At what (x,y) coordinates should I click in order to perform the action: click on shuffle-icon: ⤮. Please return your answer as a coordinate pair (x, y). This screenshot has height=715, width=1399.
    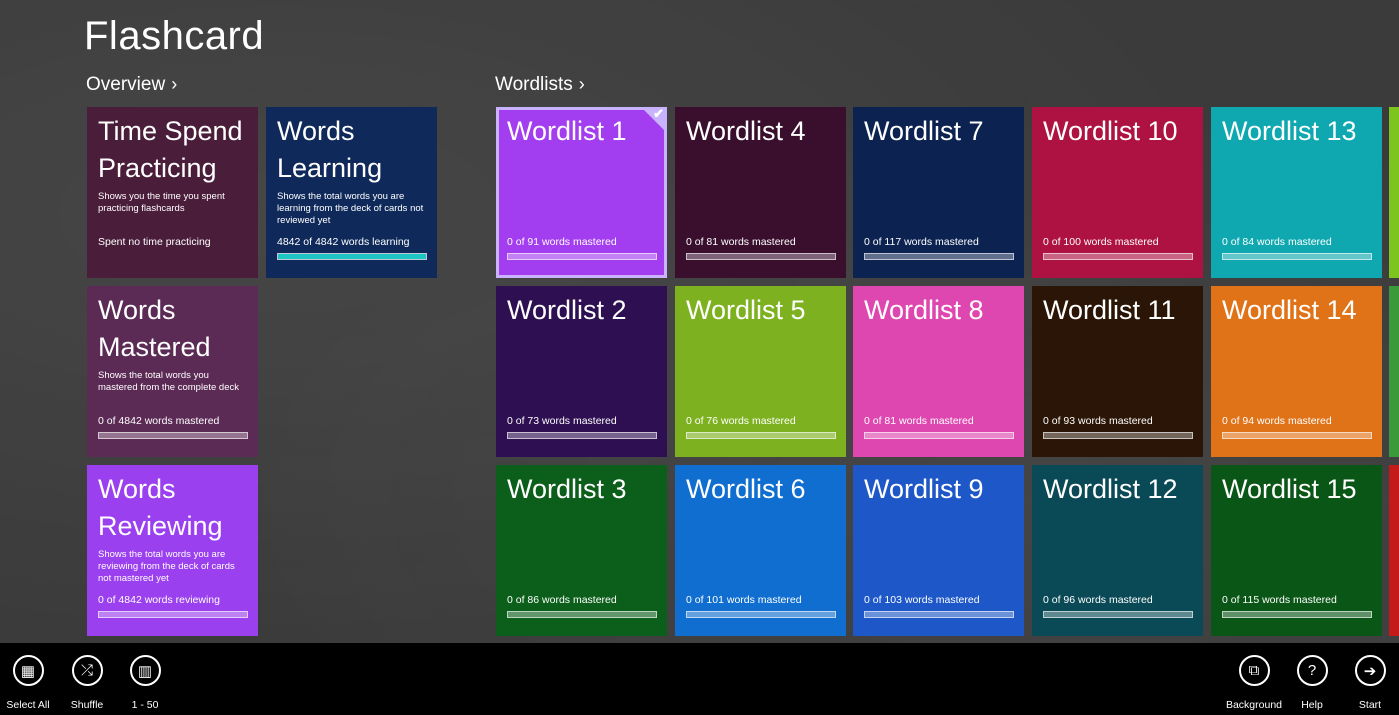
    Looking at the image, I should click on (87, 670).